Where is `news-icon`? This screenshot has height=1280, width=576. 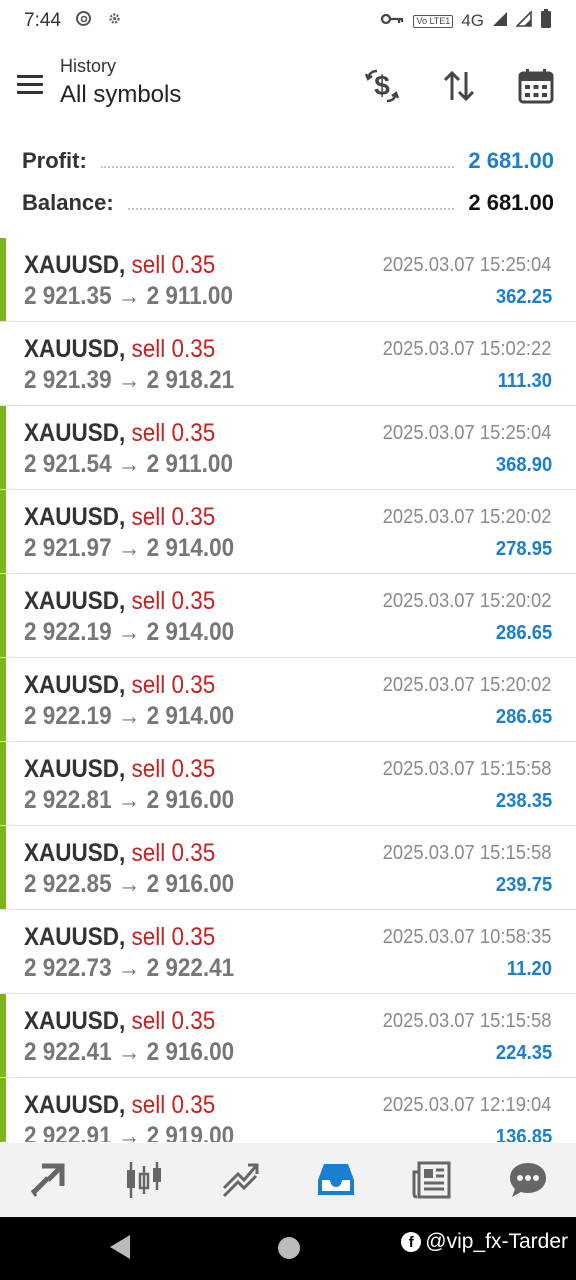
news-icon is located at coordinates (432, 1180).